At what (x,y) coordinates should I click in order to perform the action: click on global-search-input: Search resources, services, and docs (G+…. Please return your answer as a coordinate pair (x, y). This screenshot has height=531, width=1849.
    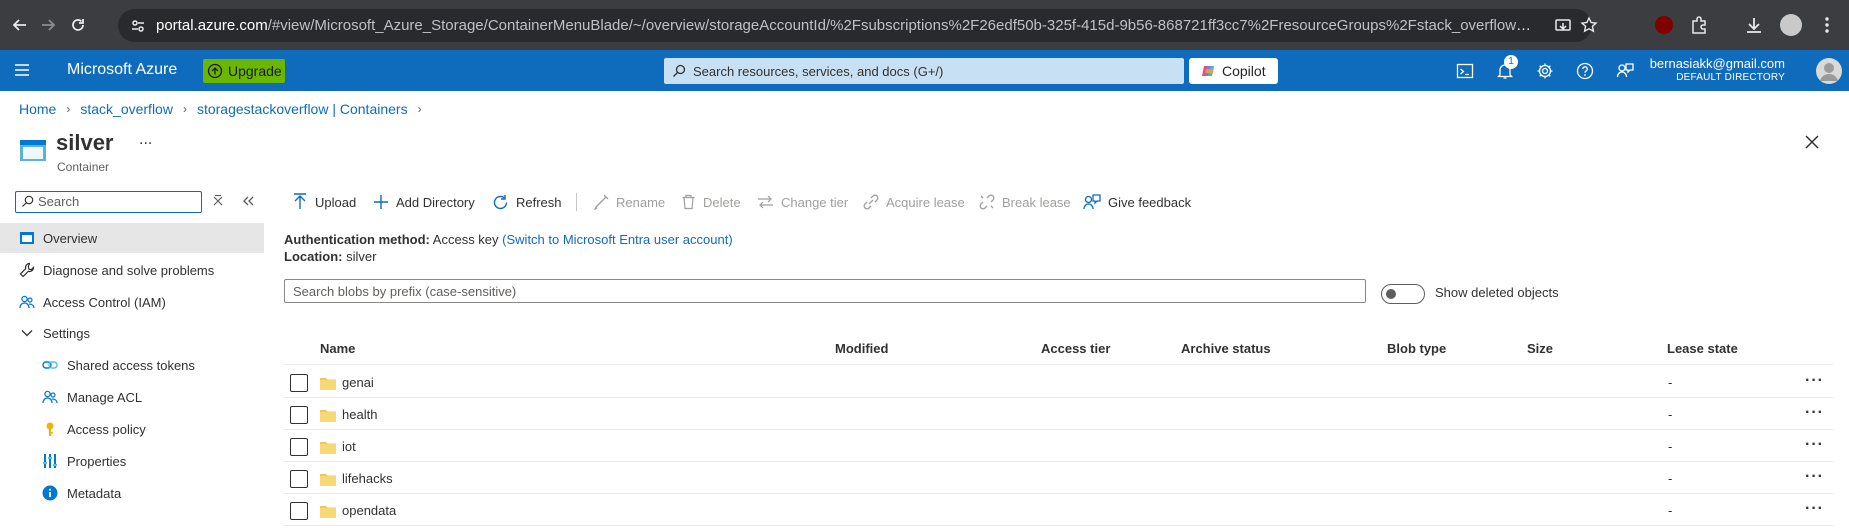
    Looking at the image, I should click on (924, 71).